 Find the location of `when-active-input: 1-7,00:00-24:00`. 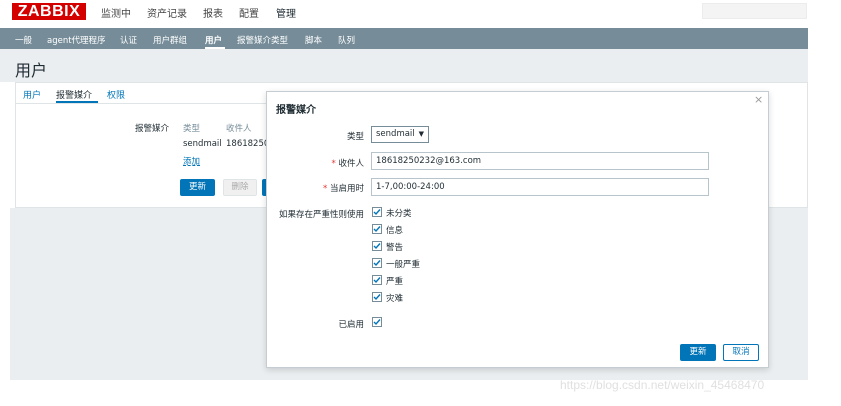

when-active-input: 1-7,00:00-24:00 is located at coordinates (540, 187).